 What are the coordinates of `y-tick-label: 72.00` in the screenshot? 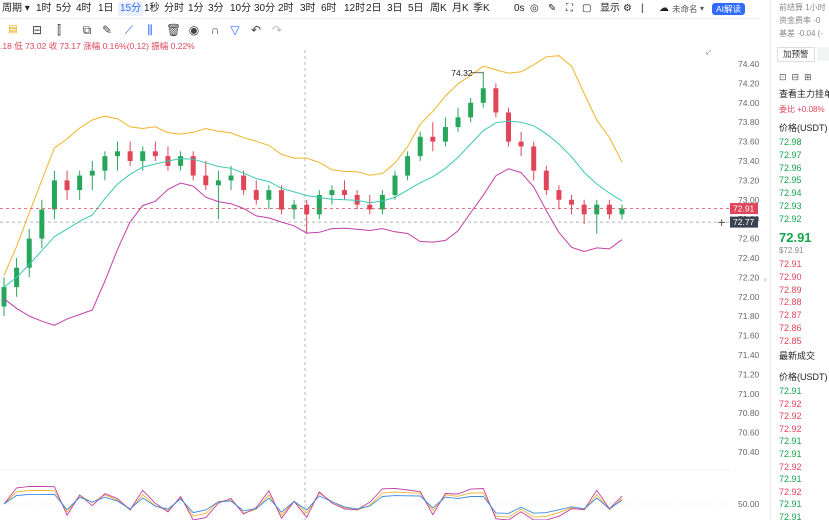 It's located at (749, 297).